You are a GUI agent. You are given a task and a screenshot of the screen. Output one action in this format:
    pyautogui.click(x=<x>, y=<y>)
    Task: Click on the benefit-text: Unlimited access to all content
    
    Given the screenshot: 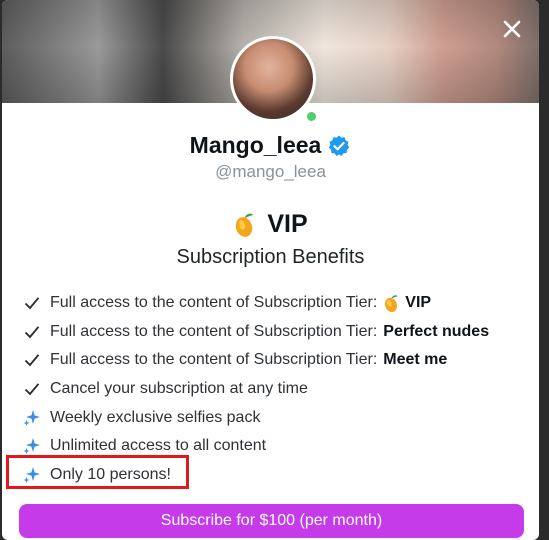 What is the action you would take?
    pyautogui.click(x=158, y=446)
    